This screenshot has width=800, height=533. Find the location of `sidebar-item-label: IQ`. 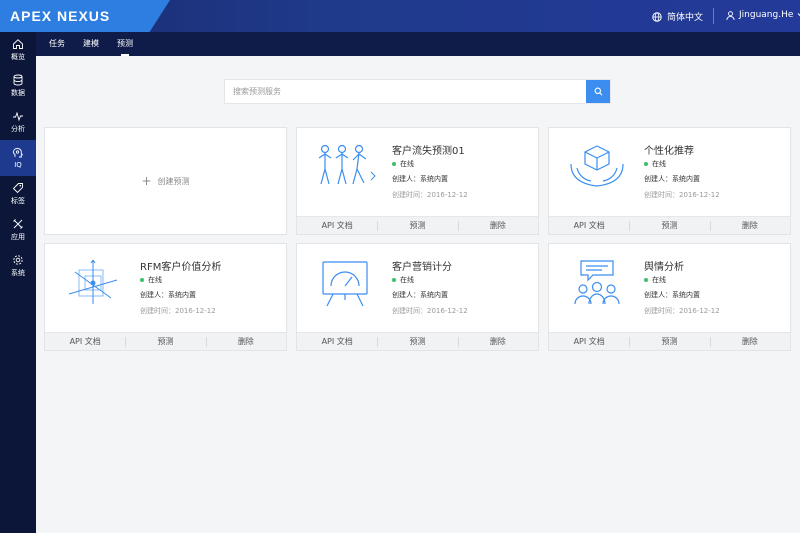

sidebar-item-label: IQ is located at coordinates (18, 165).